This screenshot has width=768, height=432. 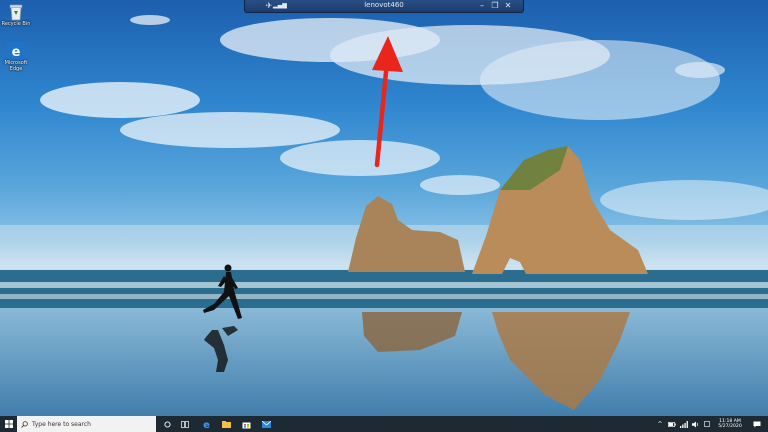 What do you see at coordinates (660, 424) in the screenshot?
I see `tray-overflow-chevron-icon: ^` at bounding box center [660, 424].